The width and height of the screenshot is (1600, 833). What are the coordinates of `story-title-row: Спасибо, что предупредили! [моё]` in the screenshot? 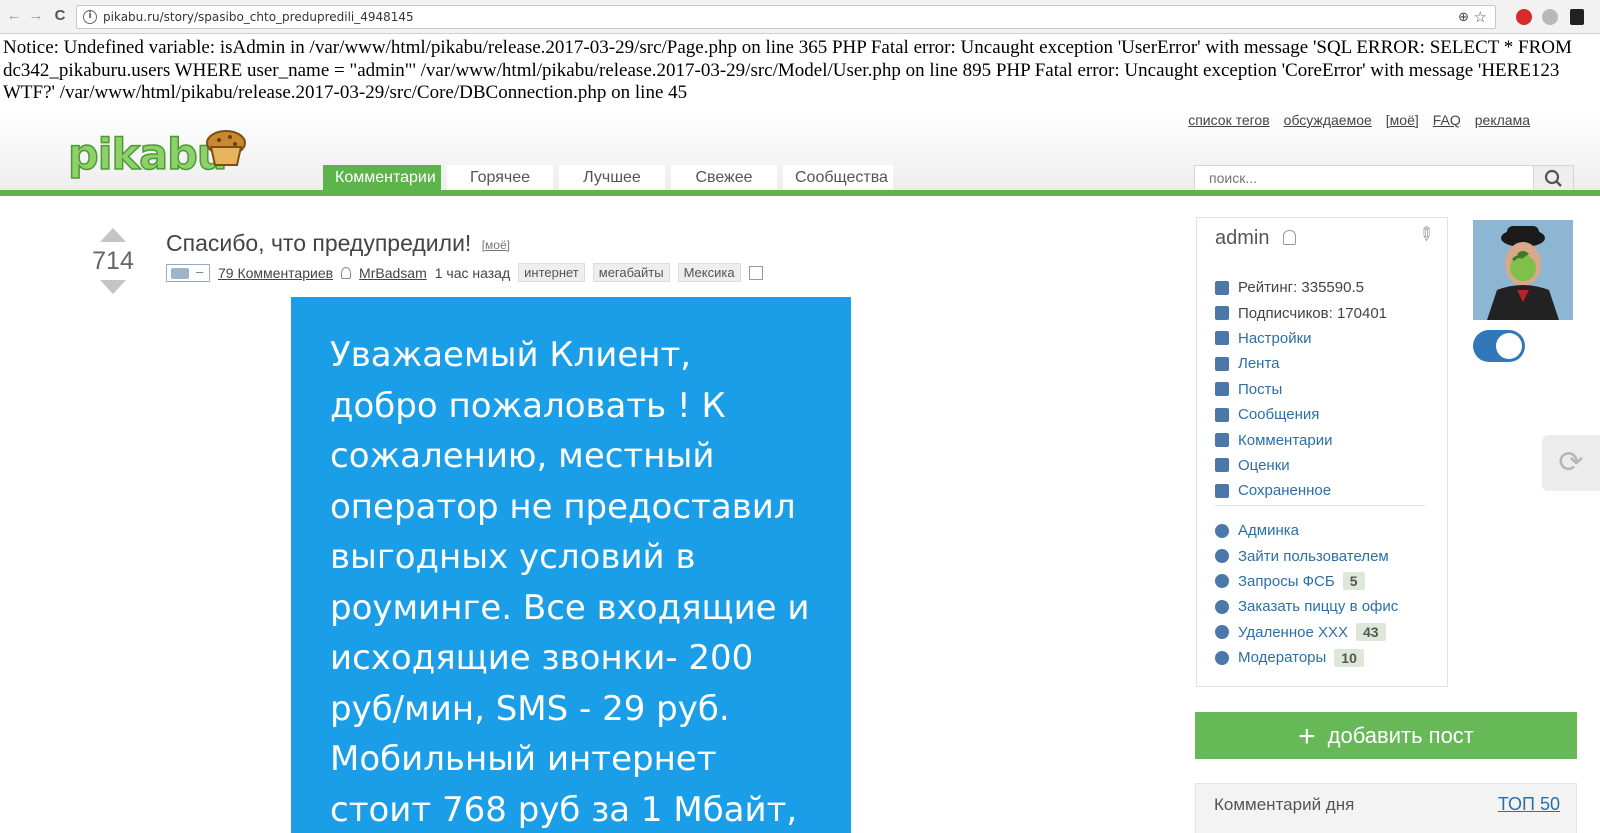 It's located at (338, 243).